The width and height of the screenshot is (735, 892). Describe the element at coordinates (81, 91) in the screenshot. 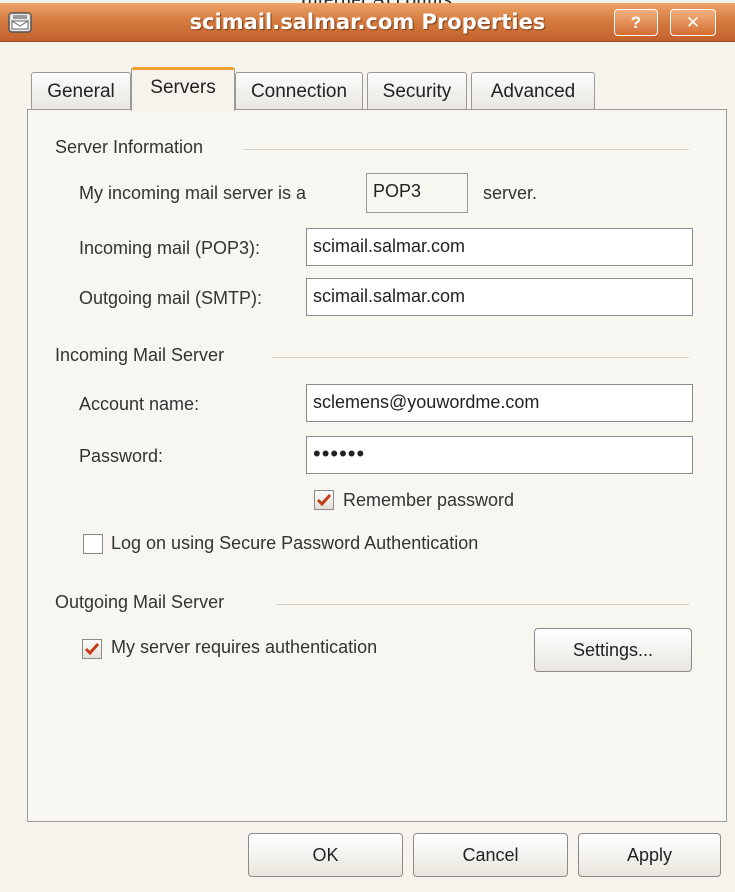

I see `tab-general: General` at that location.